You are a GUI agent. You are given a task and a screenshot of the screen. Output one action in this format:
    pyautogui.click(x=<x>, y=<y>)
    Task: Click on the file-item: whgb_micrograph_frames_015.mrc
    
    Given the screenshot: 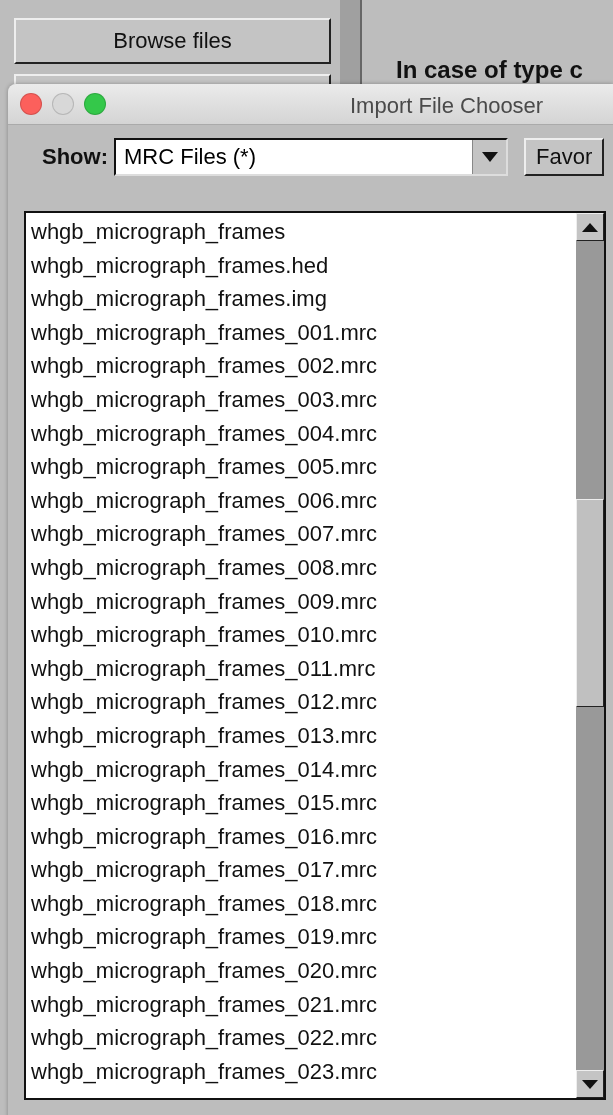 What is the action you would take?
    pyautogui.click(x=303, y=803)
    